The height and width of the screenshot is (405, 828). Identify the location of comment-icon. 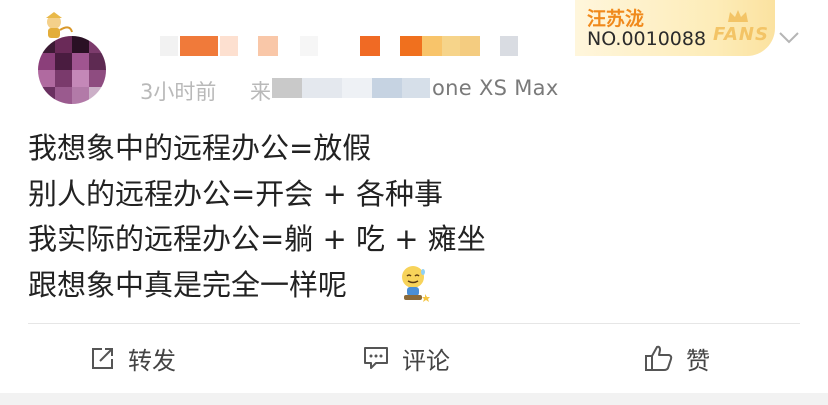
(376, 358).